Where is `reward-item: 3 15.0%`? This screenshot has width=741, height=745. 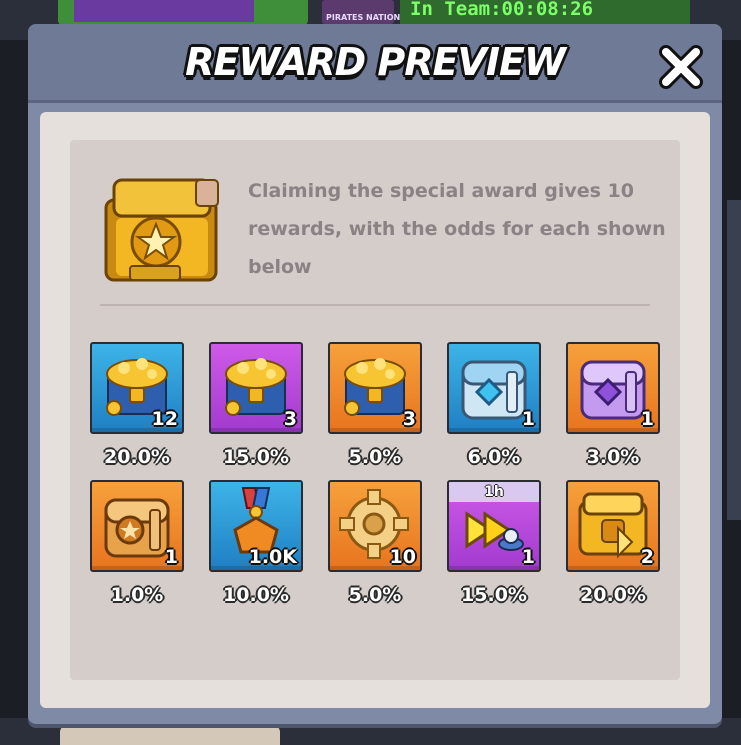 reward-item: 3 15.0% is located at coordinates (257, 405).